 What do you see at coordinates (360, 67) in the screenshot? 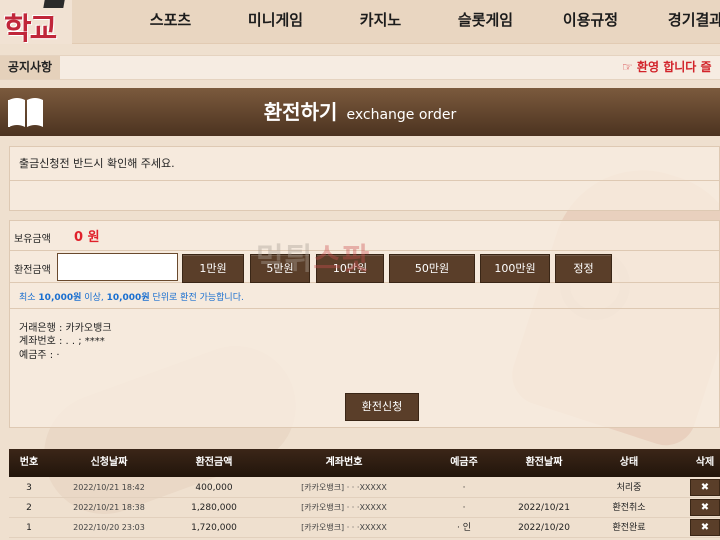
I see `notice-bar: 공지사항 ☞ 환영 합니다 즐` at bounding box center [360, 67].